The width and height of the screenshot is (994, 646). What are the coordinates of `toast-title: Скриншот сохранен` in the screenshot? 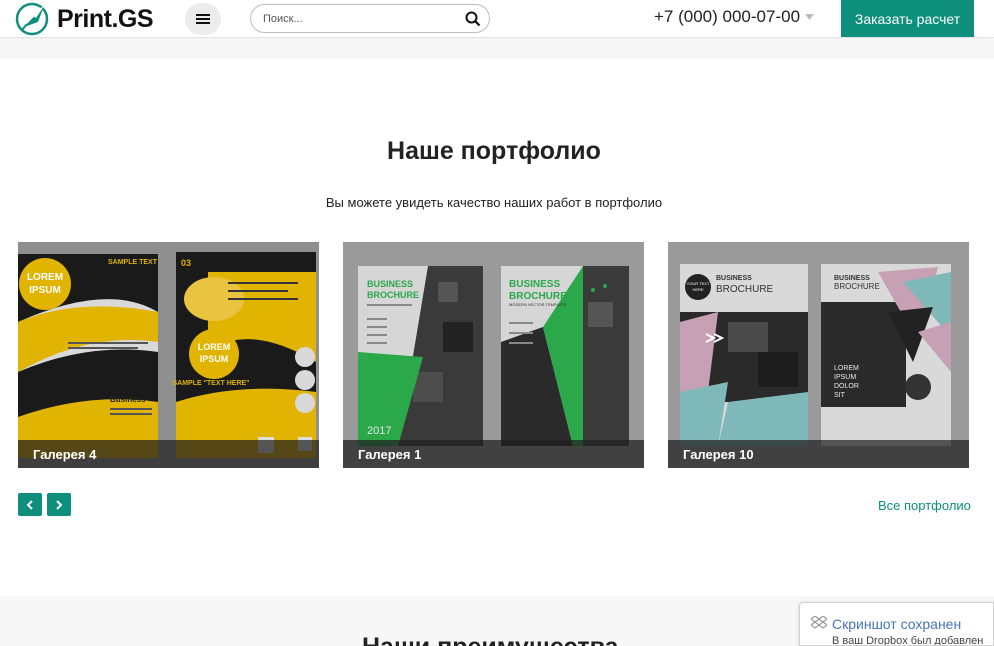 It's located at (897, 624).